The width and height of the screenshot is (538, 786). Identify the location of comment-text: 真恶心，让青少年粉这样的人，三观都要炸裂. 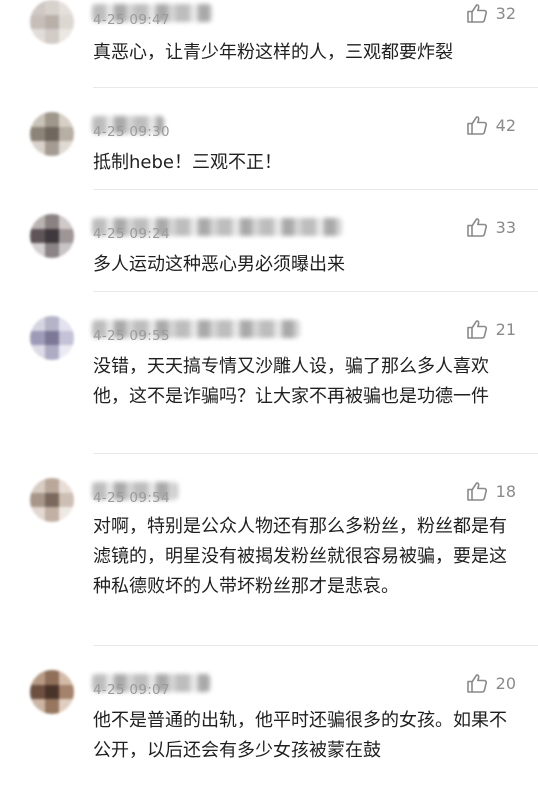
(273, 52).